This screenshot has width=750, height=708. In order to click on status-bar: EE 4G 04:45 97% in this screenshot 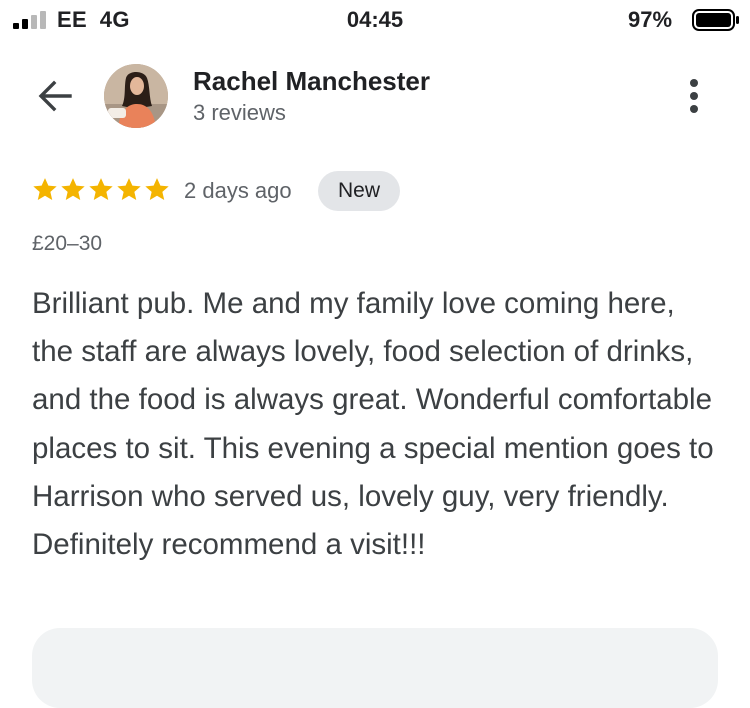, I will do `click(375, 21)`.